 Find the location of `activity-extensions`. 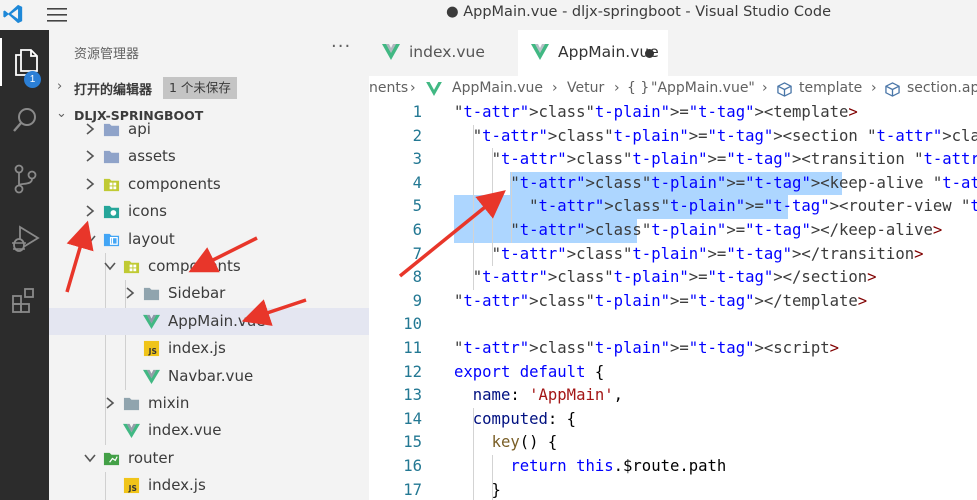

activity-extensions is located at coordinates (24, 300).